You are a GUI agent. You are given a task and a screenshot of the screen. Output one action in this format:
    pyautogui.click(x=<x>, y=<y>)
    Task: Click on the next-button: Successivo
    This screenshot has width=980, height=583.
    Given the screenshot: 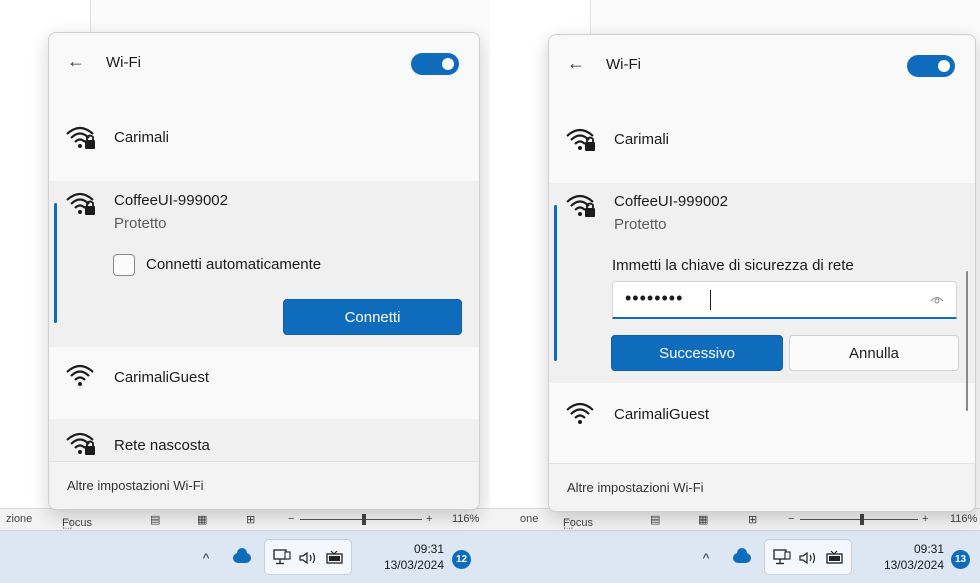 What is the action you would take?
    pyautogui.click(x=697, y=353)
    